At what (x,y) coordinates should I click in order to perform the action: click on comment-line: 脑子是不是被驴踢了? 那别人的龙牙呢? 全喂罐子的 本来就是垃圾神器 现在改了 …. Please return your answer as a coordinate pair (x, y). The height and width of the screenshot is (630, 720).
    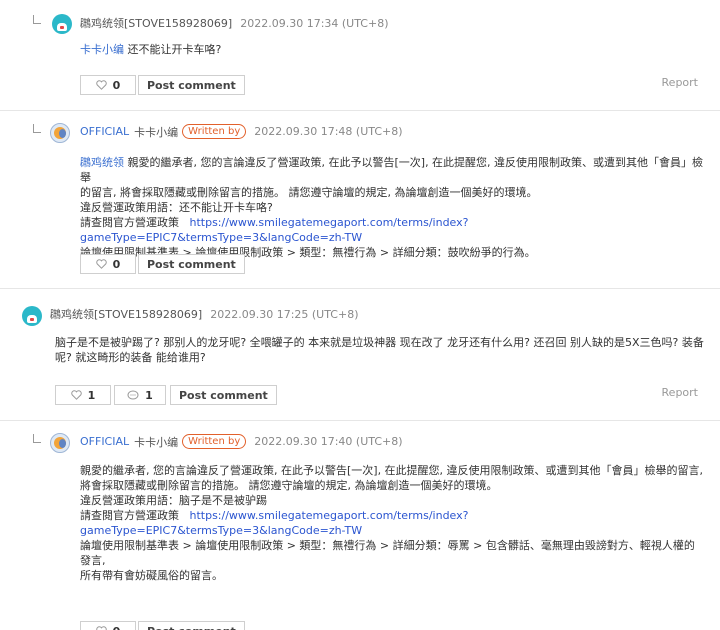
    Looking at the image, I should click on (379, 342).